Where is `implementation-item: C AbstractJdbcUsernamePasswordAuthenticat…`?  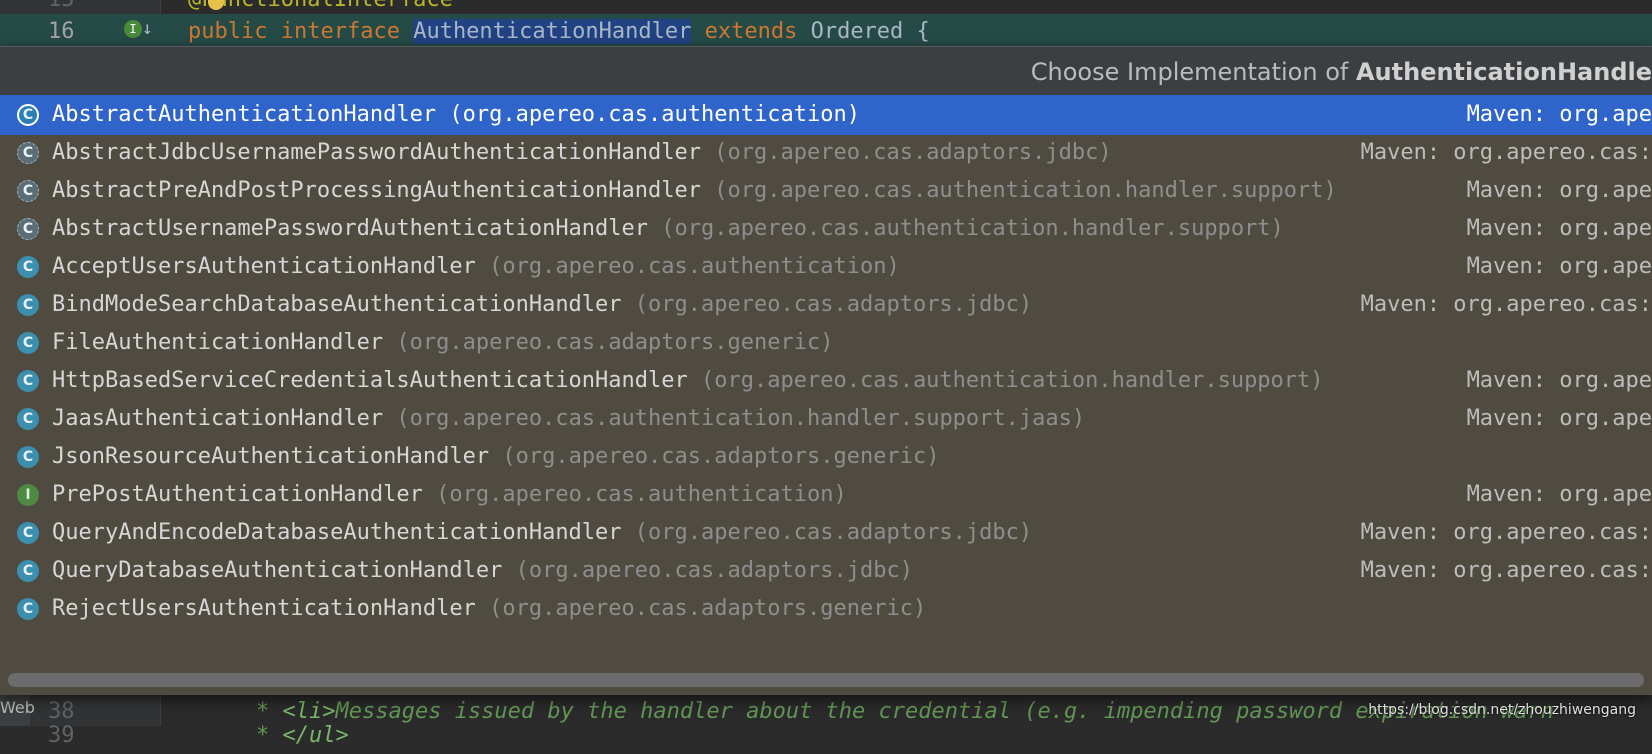 implementation-item: C AbstractJdbcUsernamePasswordAuthenticat… is located at coordinates (826, 153).